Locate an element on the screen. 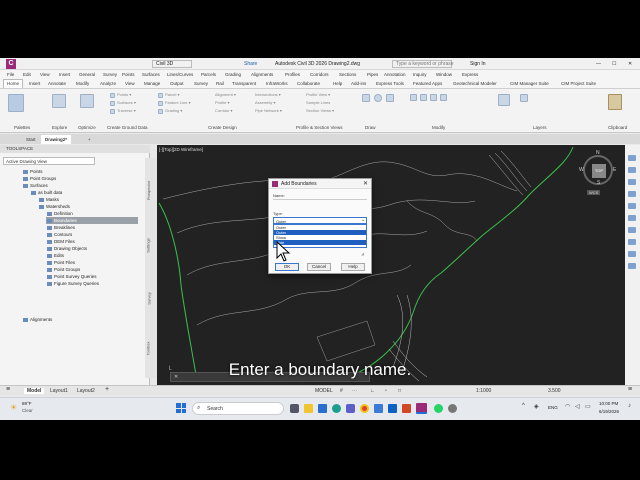  compass-south: S is located at coordinates (598, 183).